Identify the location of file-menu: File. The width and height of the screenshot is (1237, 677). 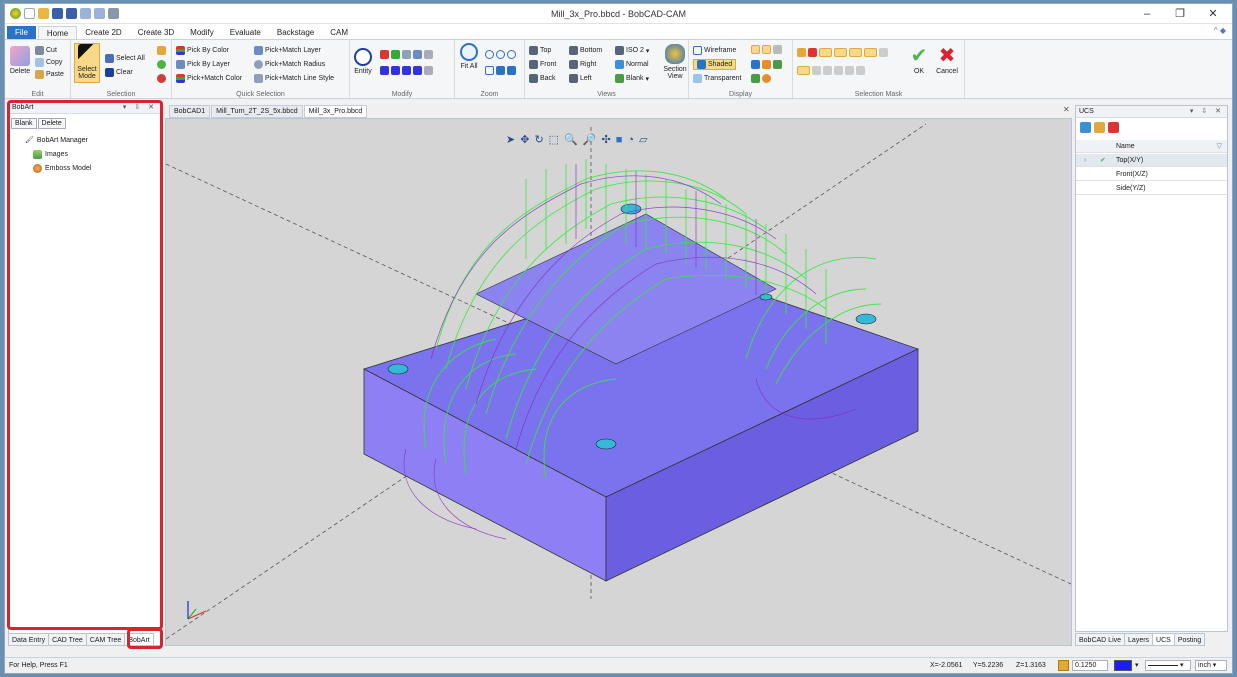
(21, 32).